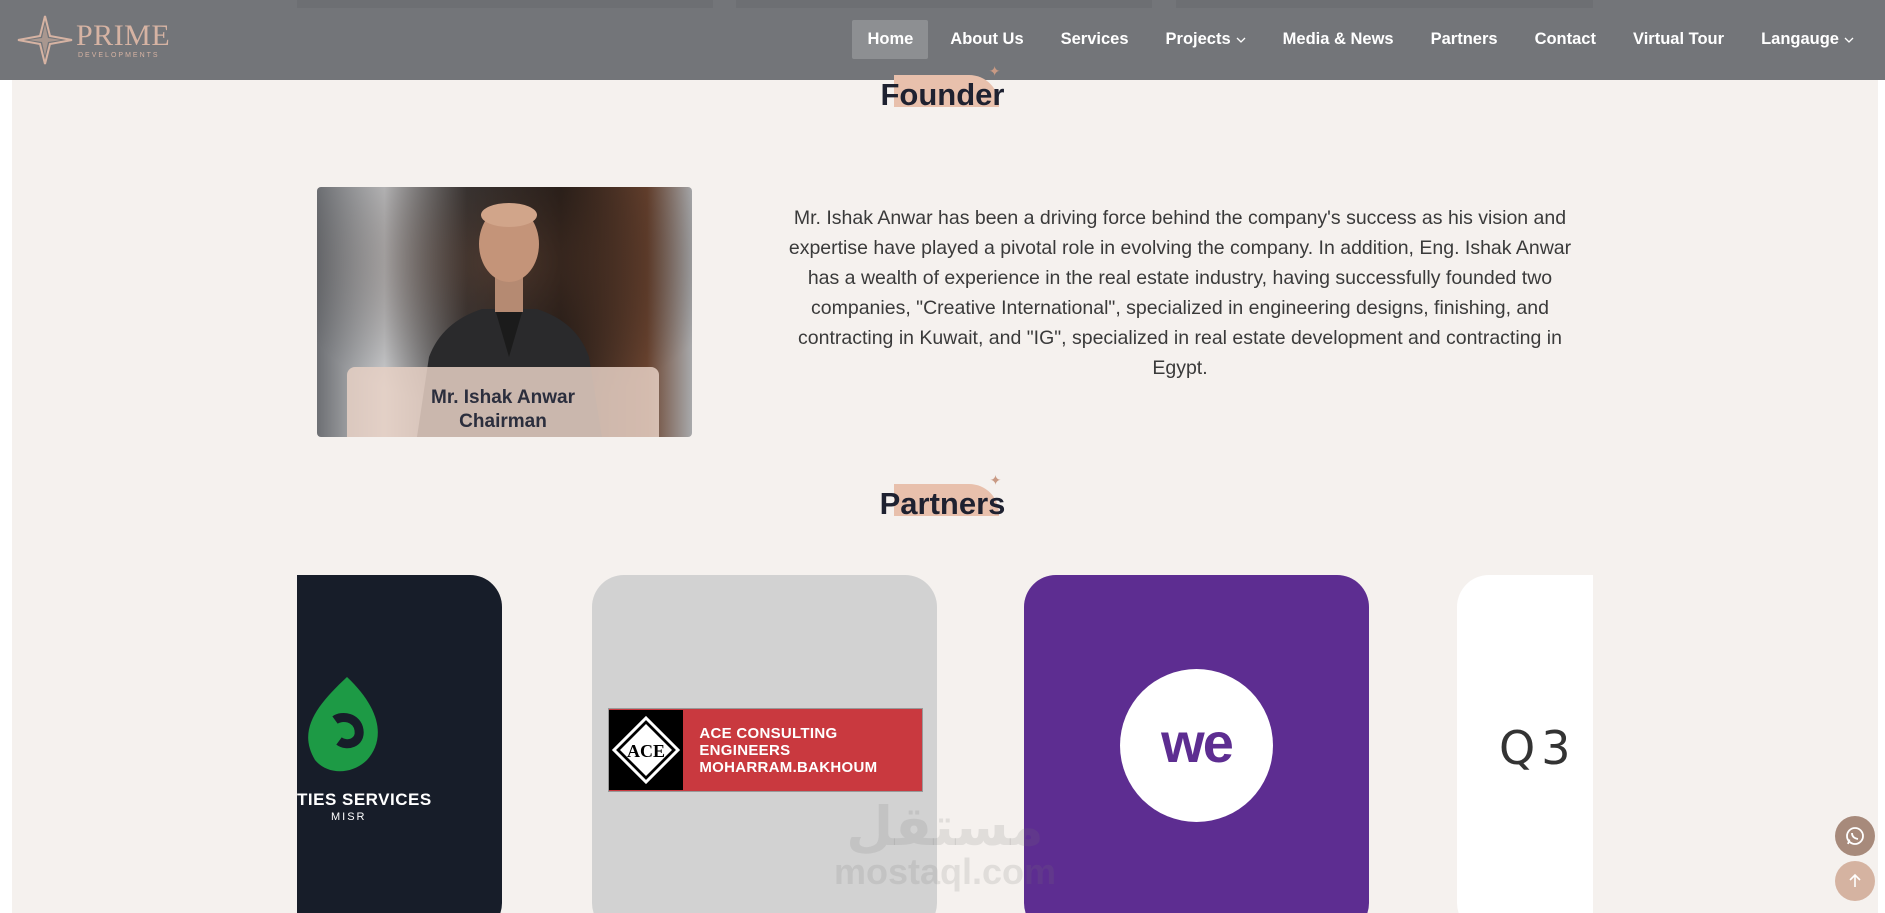 The image size is (1885, 913). I want to click on nav-virtual-tour-label: Virtual Tour, so click(1678, 39).